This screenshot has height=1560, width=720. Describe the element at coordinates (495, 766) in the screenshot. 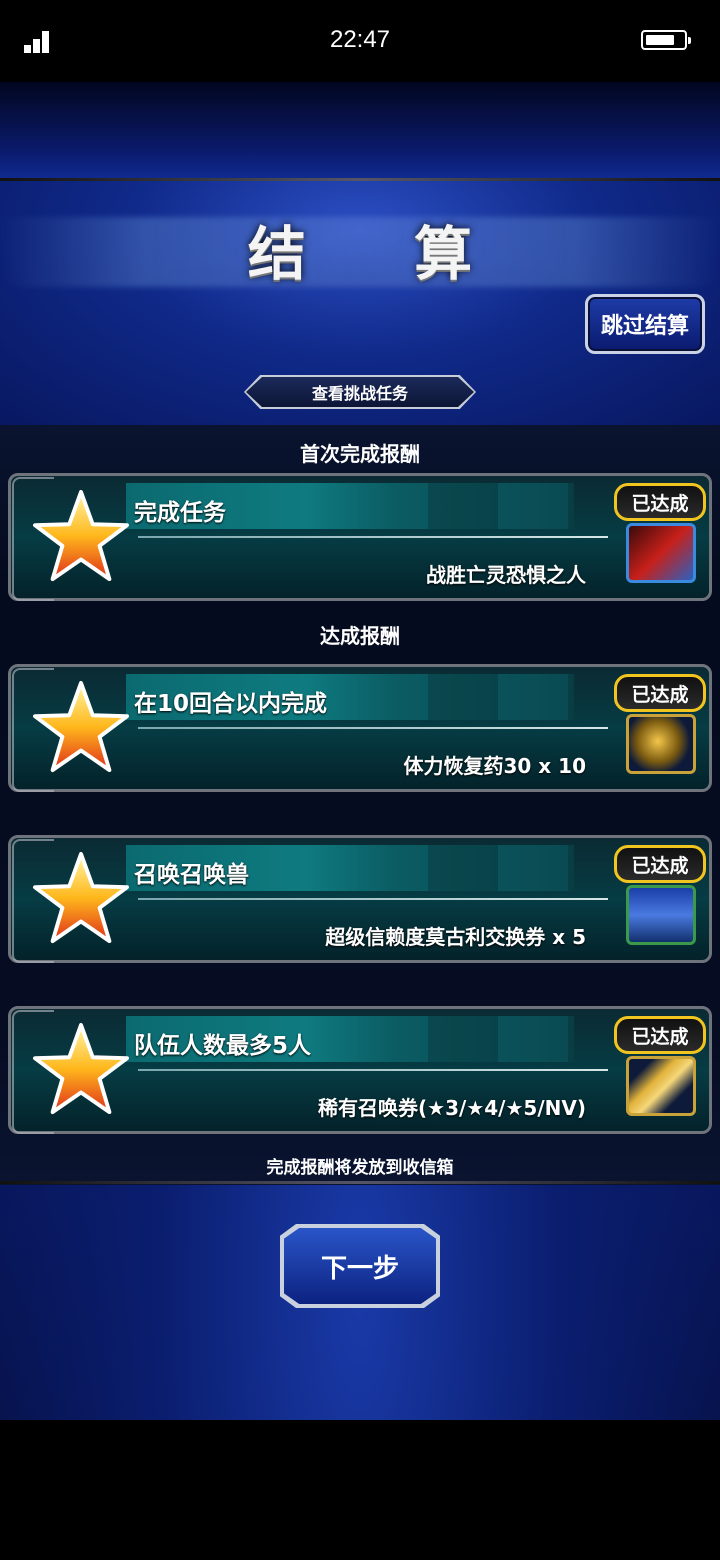

I see `task-reward: 体力恢复药30 x 10` at that location.